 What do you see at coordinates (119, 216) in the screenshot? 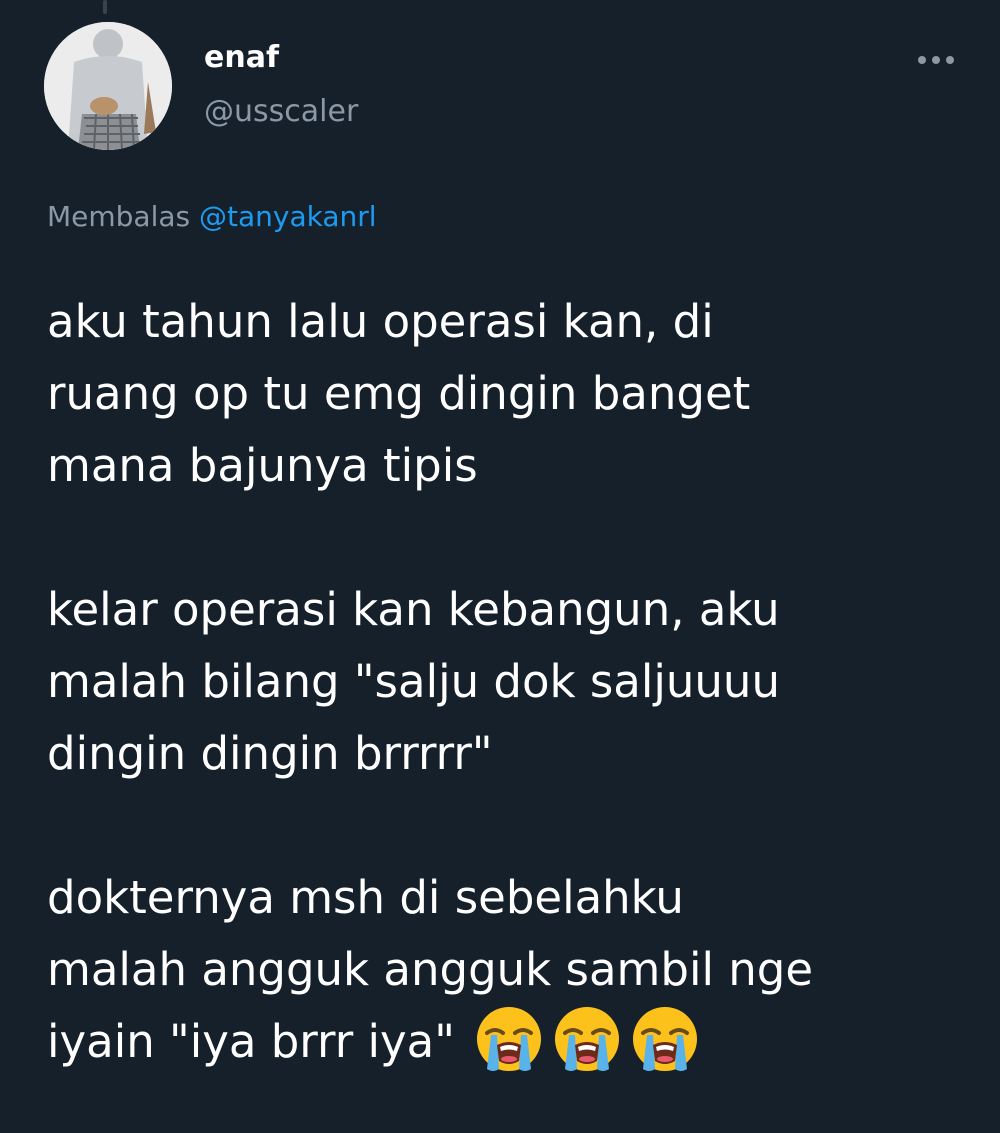
I see `replying-to-label: Membalas` at bounding box center [119, 216].